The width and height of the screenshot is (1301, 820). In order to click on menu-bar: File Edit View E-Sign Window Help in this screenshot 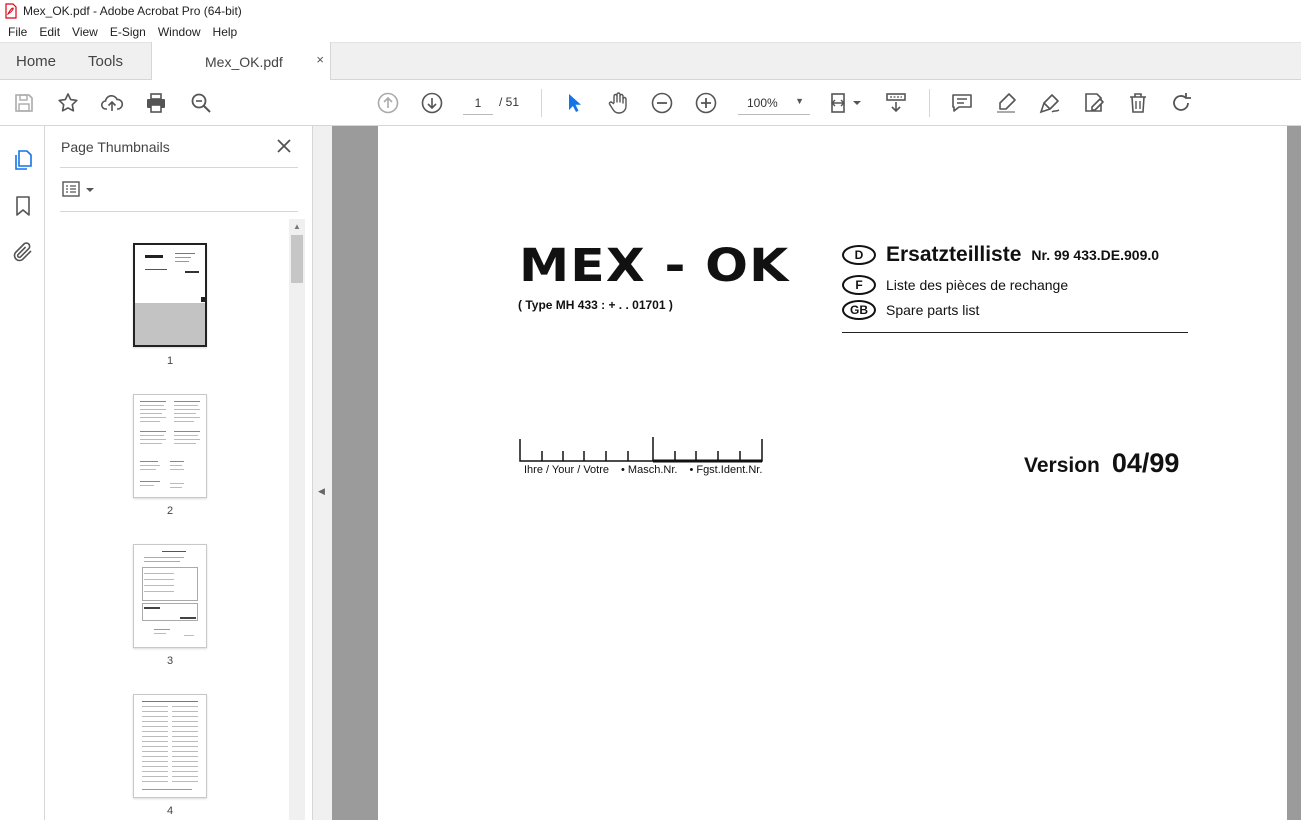, I will do `click(650, 32)`.